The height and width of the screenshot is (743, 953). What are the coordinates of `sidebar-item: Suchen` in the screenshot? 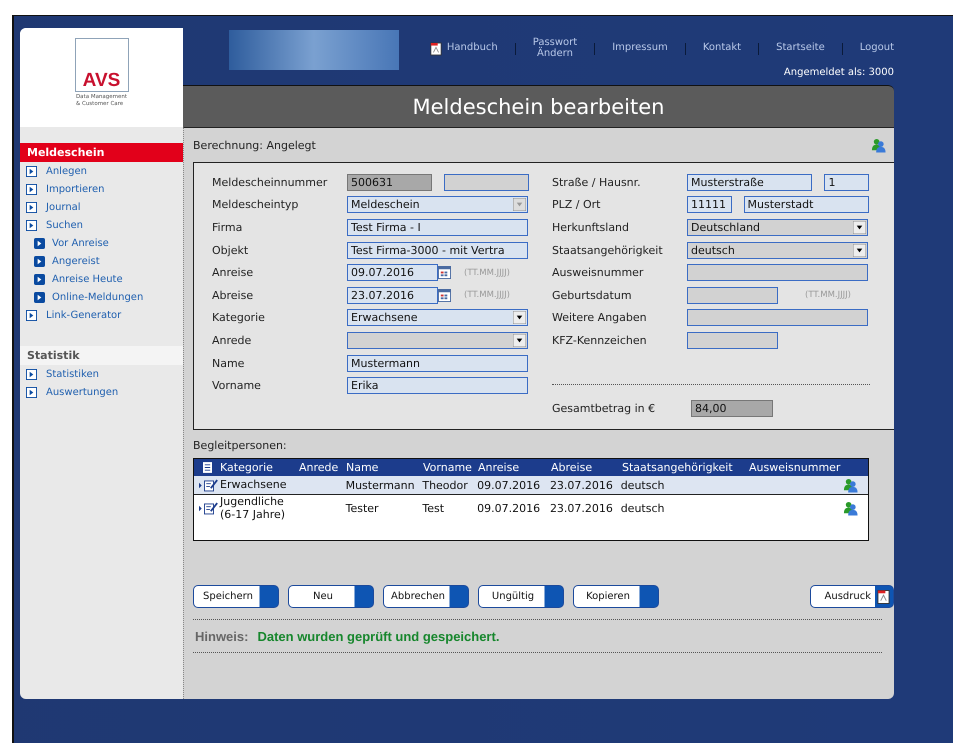 It's located at (101, 225).